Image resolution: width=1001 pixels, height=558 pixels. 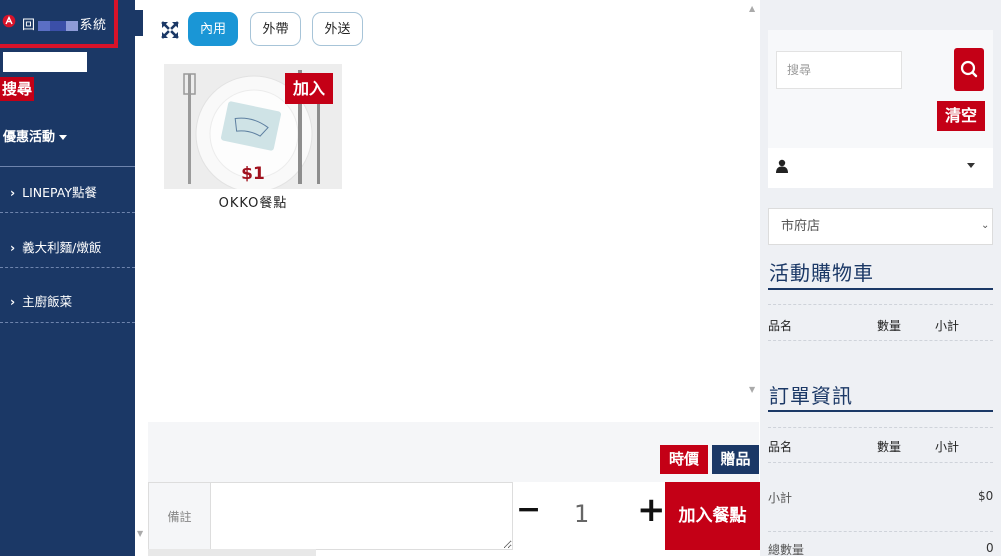 What do you see at coordinates (971, 165) in the screenshot?
I see `member-dropdown-caret-icon` at bounding box center [971, 165].